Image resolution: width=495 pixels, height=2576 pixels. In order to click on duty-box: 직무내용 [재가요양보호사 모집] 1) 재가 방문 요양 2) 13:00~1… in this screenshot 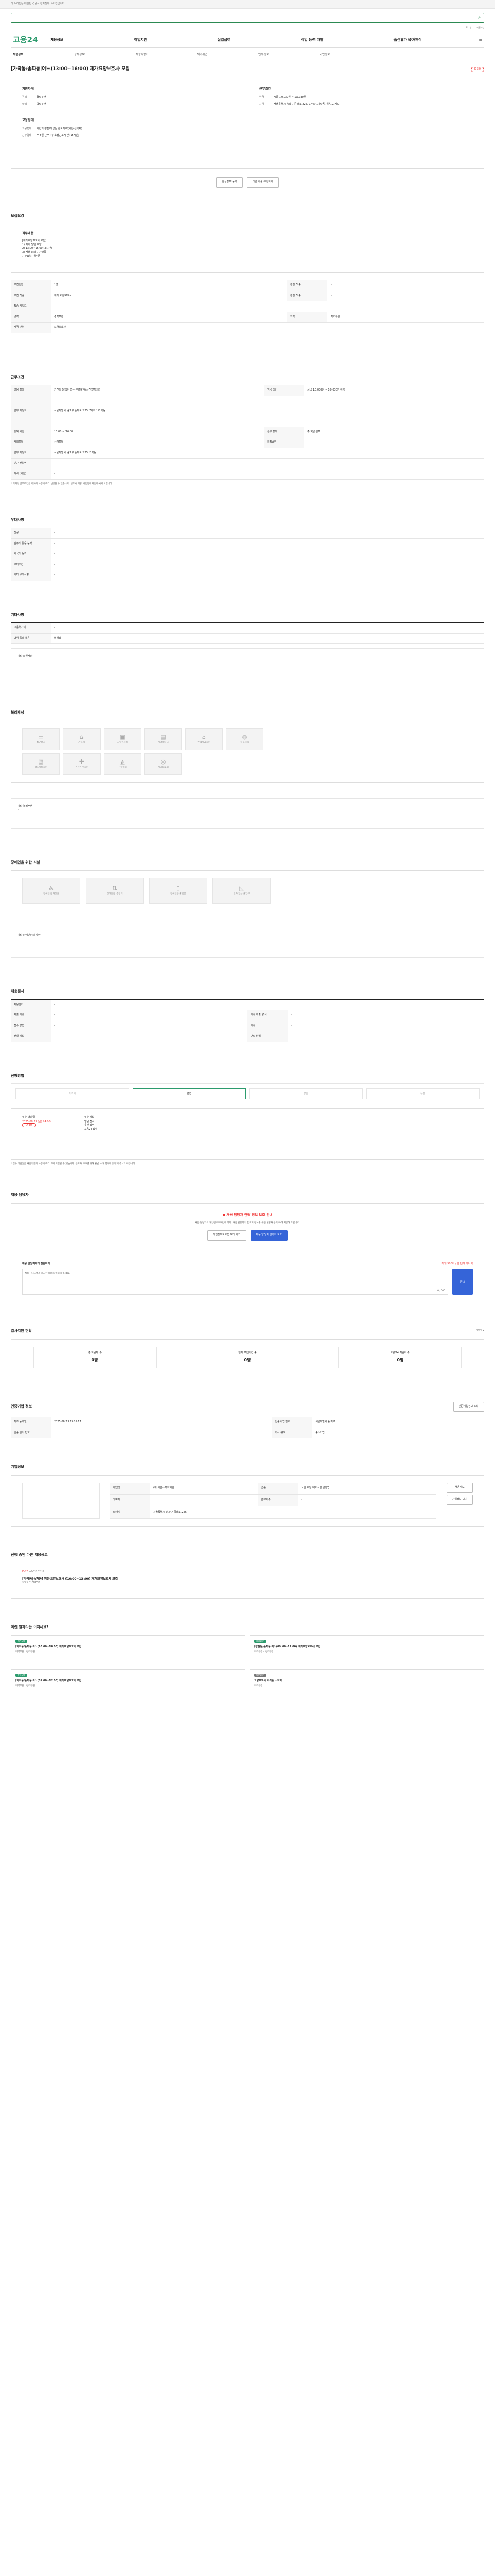, I will do `click(247, 248)`.